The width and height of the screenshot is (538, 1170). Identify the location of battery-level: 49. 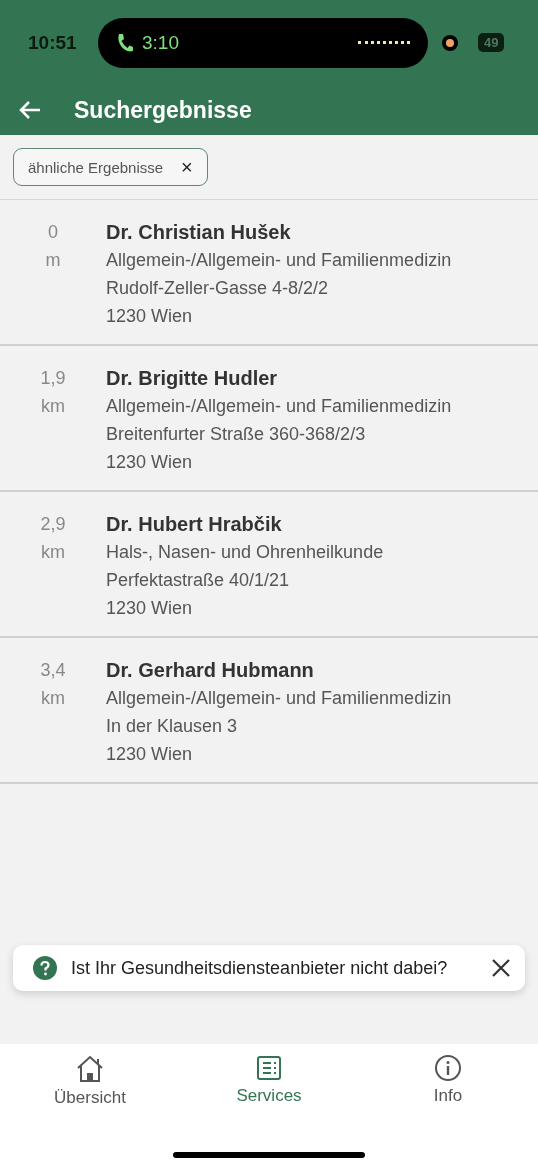
(491, 42).